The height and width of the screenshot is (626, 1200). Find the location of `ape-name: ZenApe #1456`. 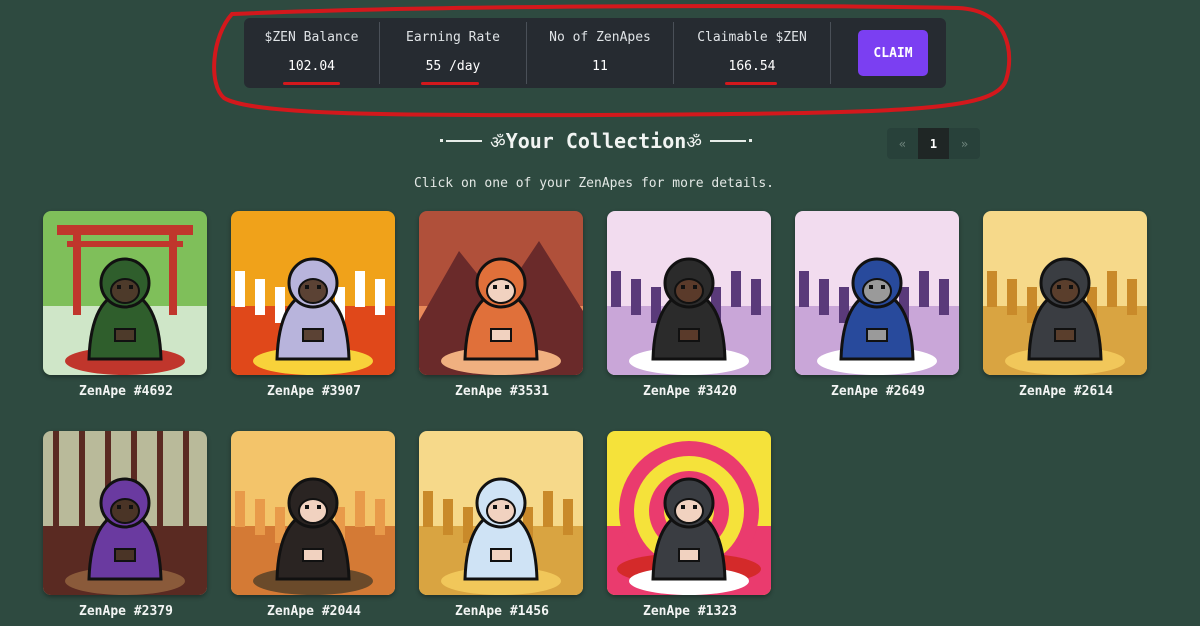

ape-name: ZenApe #1456 is located at coordinates (502, 611).